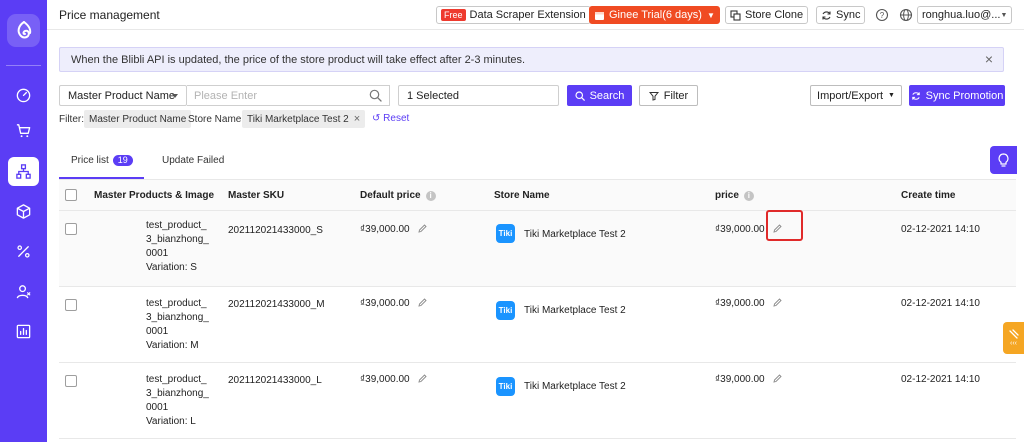 This screenshot has height=442, width=1024. I want to click on store-select-value: 1 Selected, so click(433, 95).